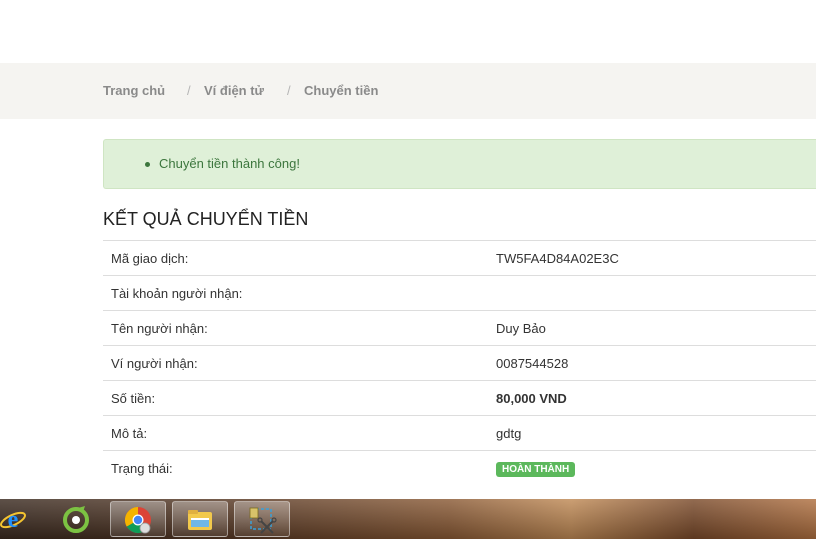 Image resolution: width=816 pixels, height=539 pixels. I want to click on breadcrumb: Trang chủ / Ví điện tử / Chuyển tiền, so click(408, 91).